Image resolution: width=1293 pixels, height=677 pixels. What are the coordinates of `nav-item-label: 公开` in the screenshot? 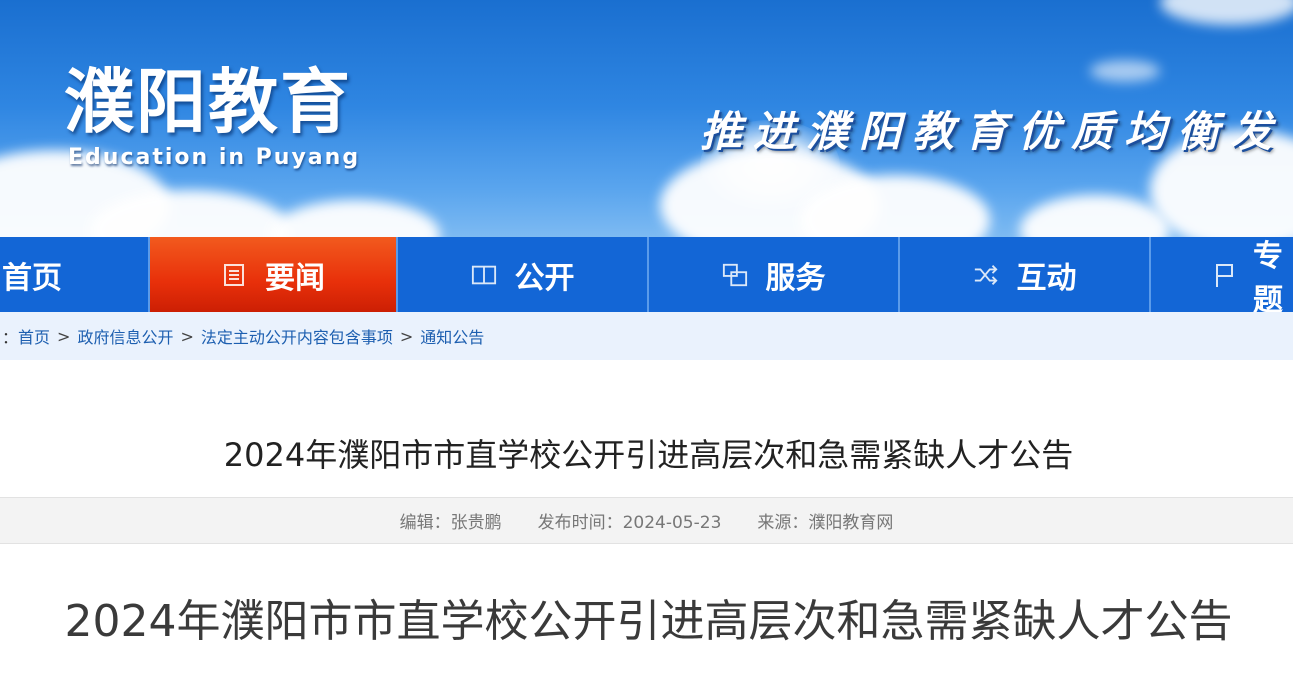 It's located at (544, 278).